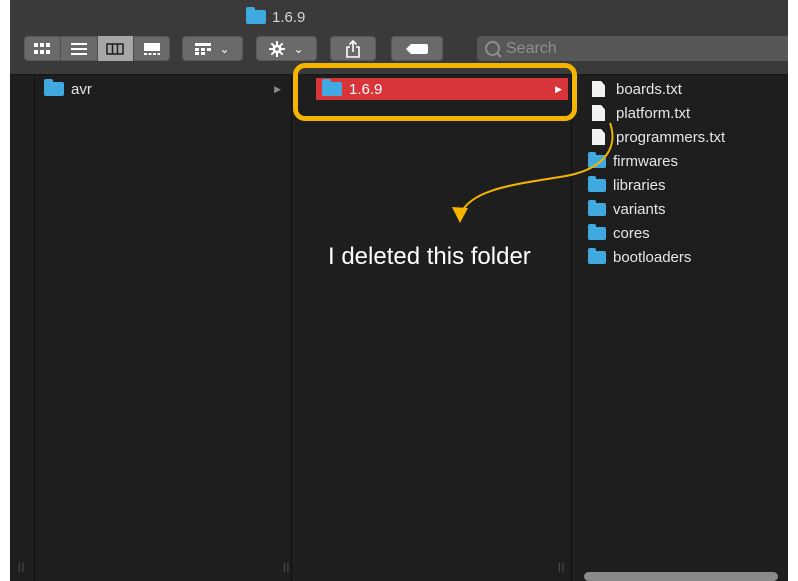  Describe the element at coordinates (649, 89) in the screenshot. I see `list-item-label: boards.txt` at that location.